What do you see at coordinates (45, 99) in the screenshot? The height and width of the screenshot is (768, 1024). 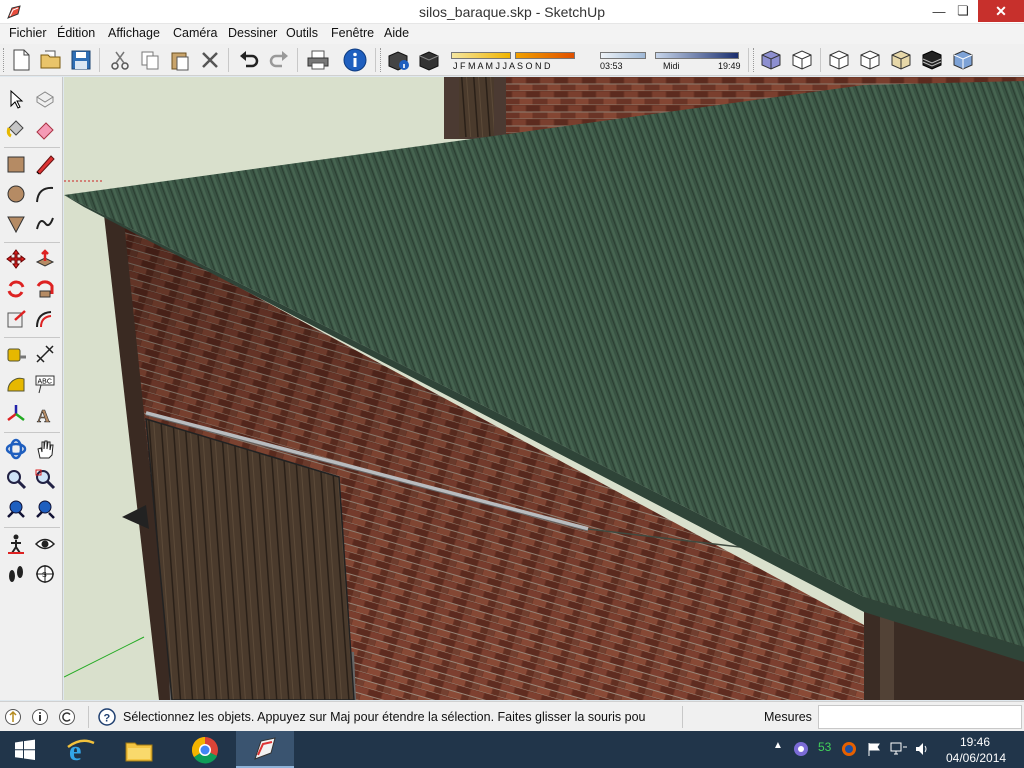 I see `make-component-icon` at bounding box center [45, 99].